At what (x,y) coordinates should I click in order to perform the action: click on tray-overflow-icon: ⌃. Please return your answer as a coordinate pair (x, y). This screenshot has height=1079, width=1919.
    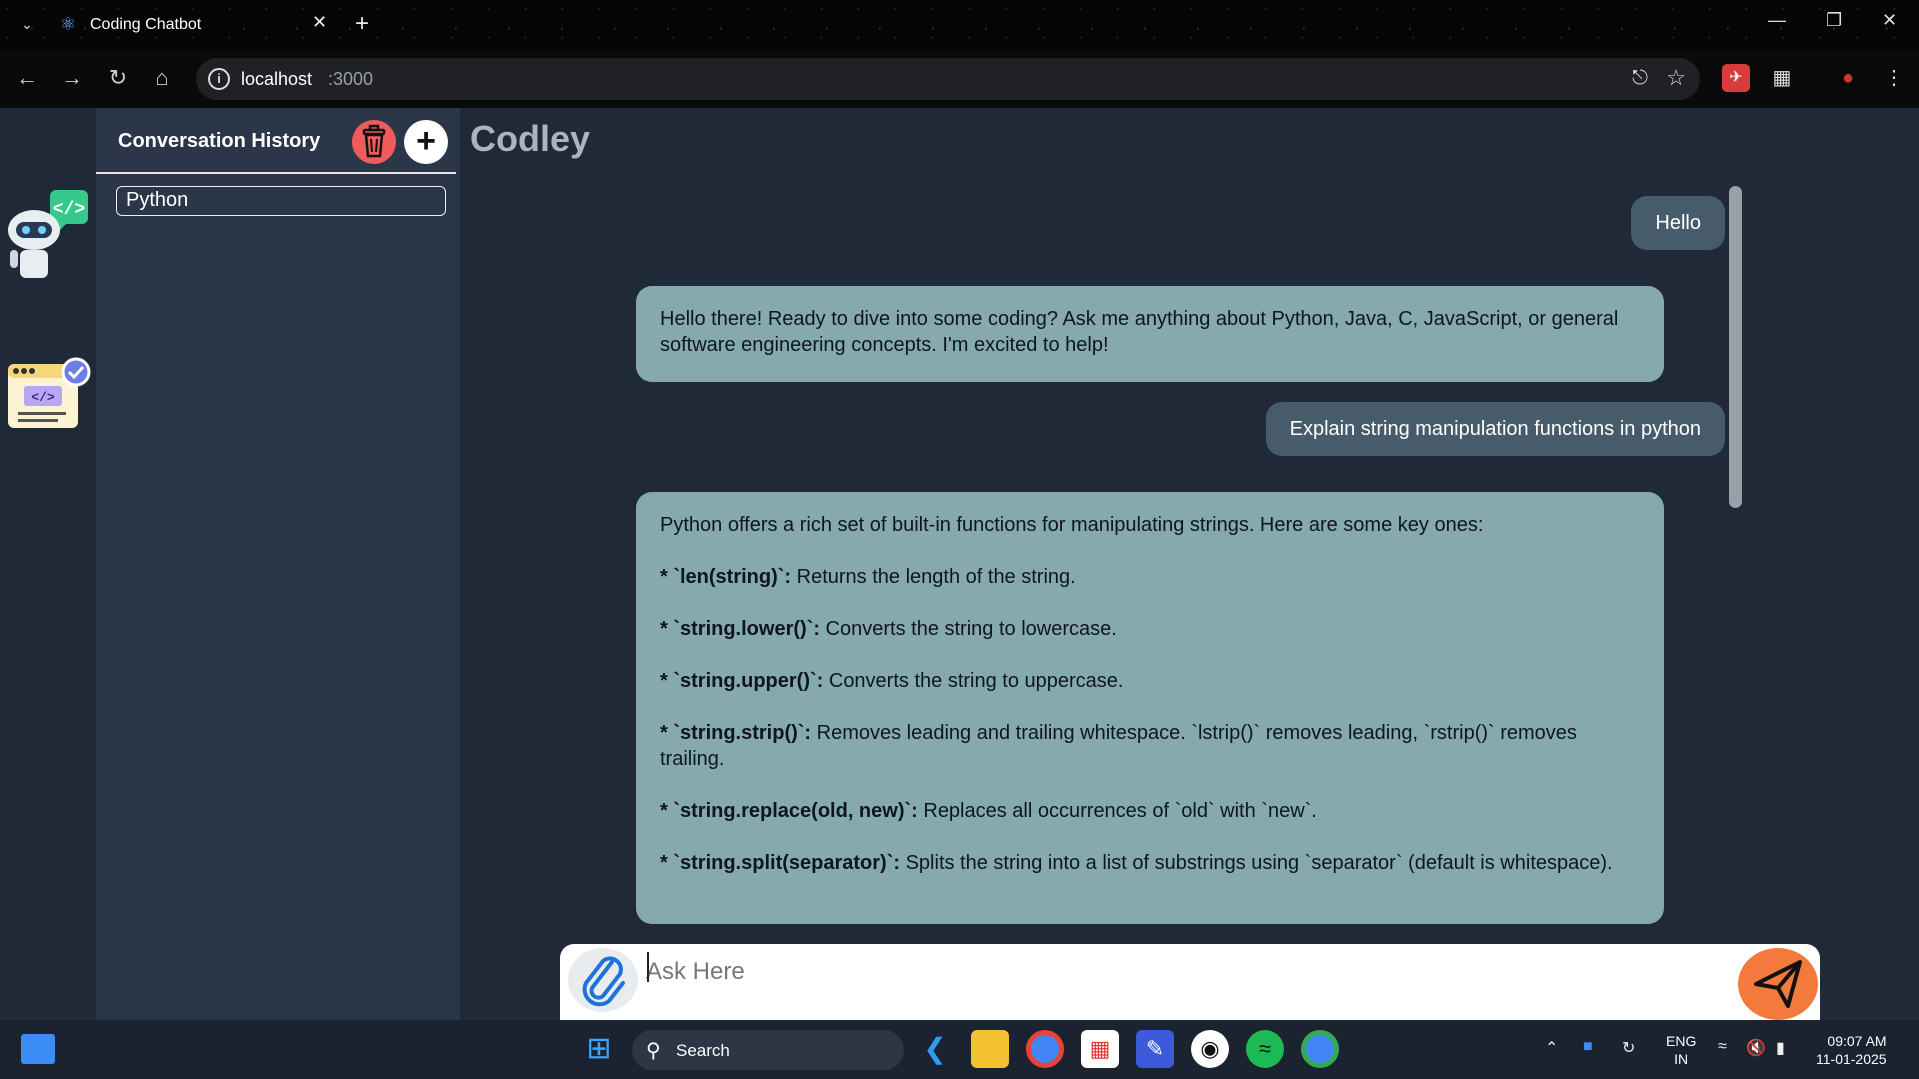
    Looking at the image, I should click on (1551, 1048).